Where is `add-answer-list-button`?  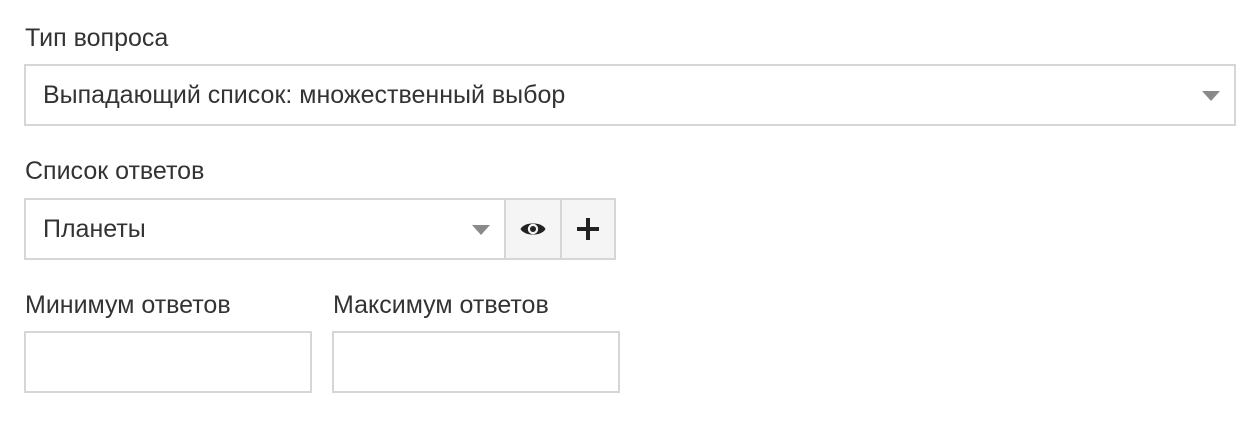 add-answer-list-button is located at coordinates (588, 229).